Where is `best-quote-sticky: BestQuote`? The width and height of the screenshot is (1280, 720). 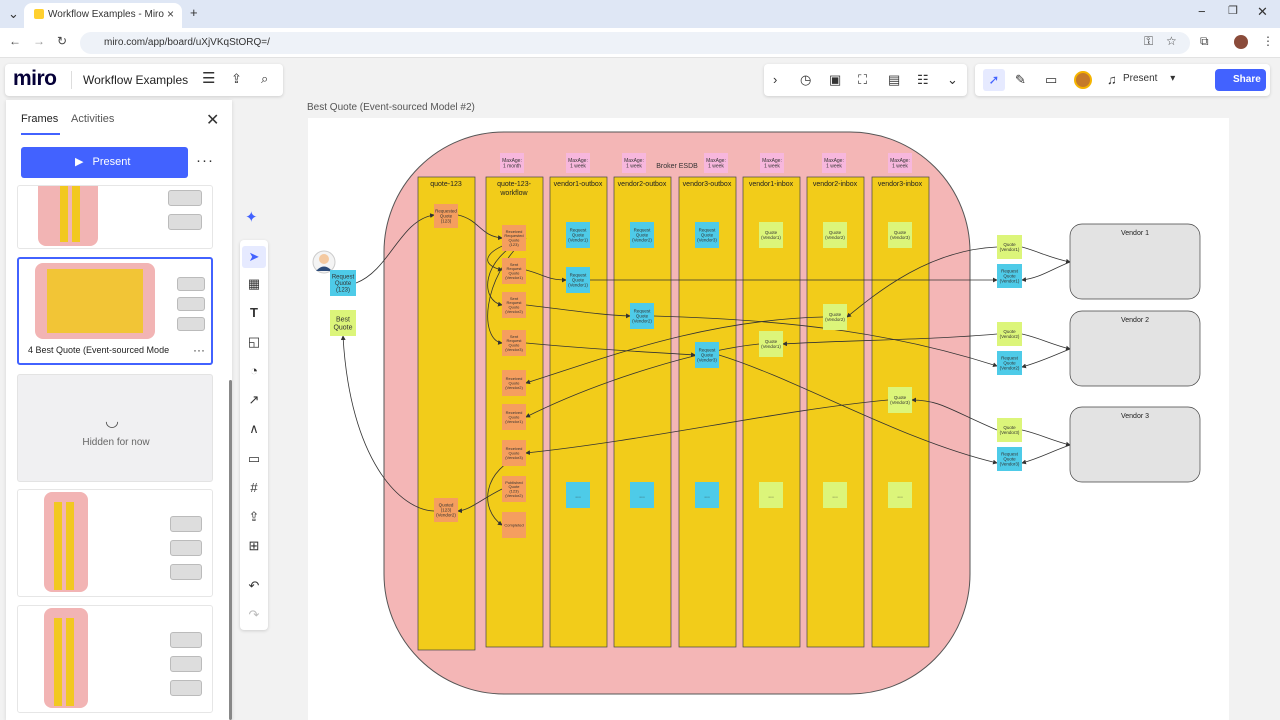 best-quote-sticky: BestQuote is located at coordinates (343, 323).